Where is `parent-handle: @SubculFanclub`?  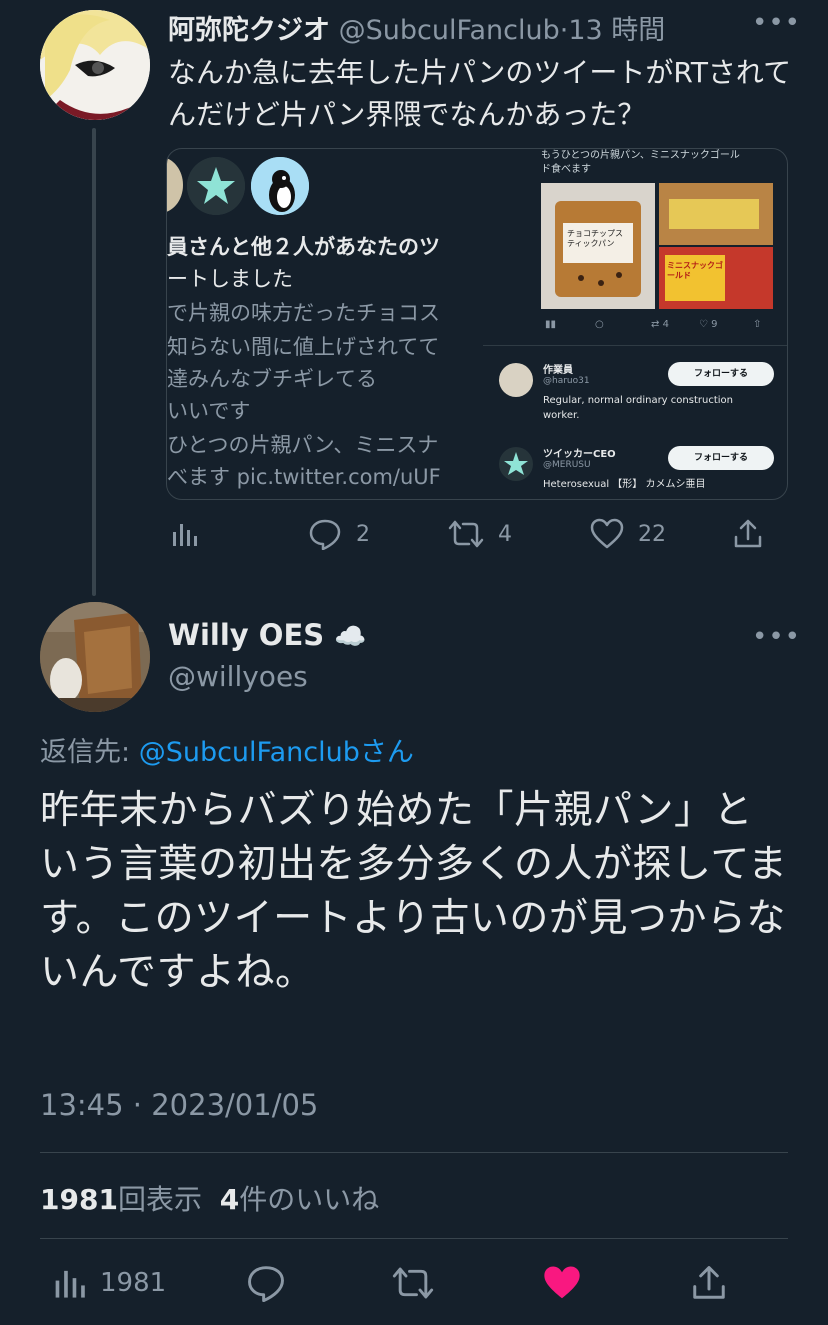 parent-handle: @SubculFanclub is located at coordinates (449, 30).